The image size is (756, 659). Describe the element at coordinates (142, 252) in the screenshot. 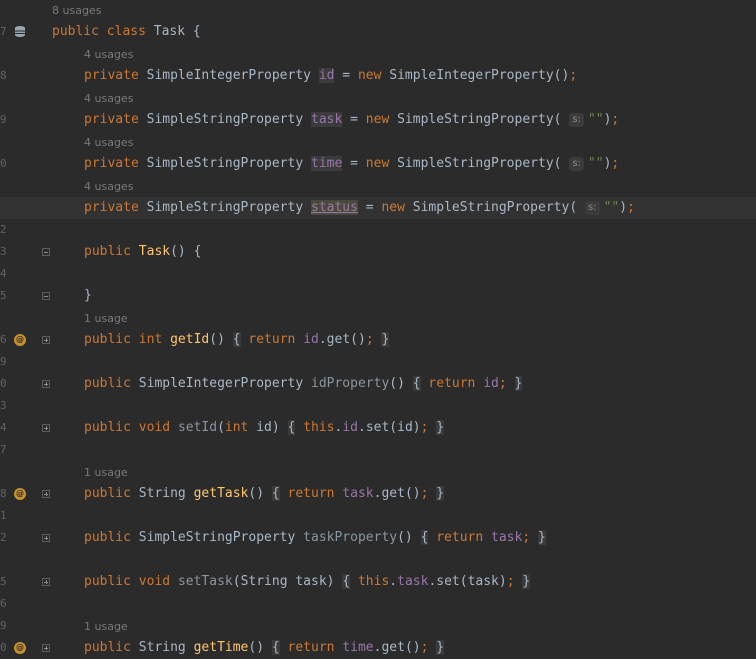

I see `code-line: public Task() {` at that location.